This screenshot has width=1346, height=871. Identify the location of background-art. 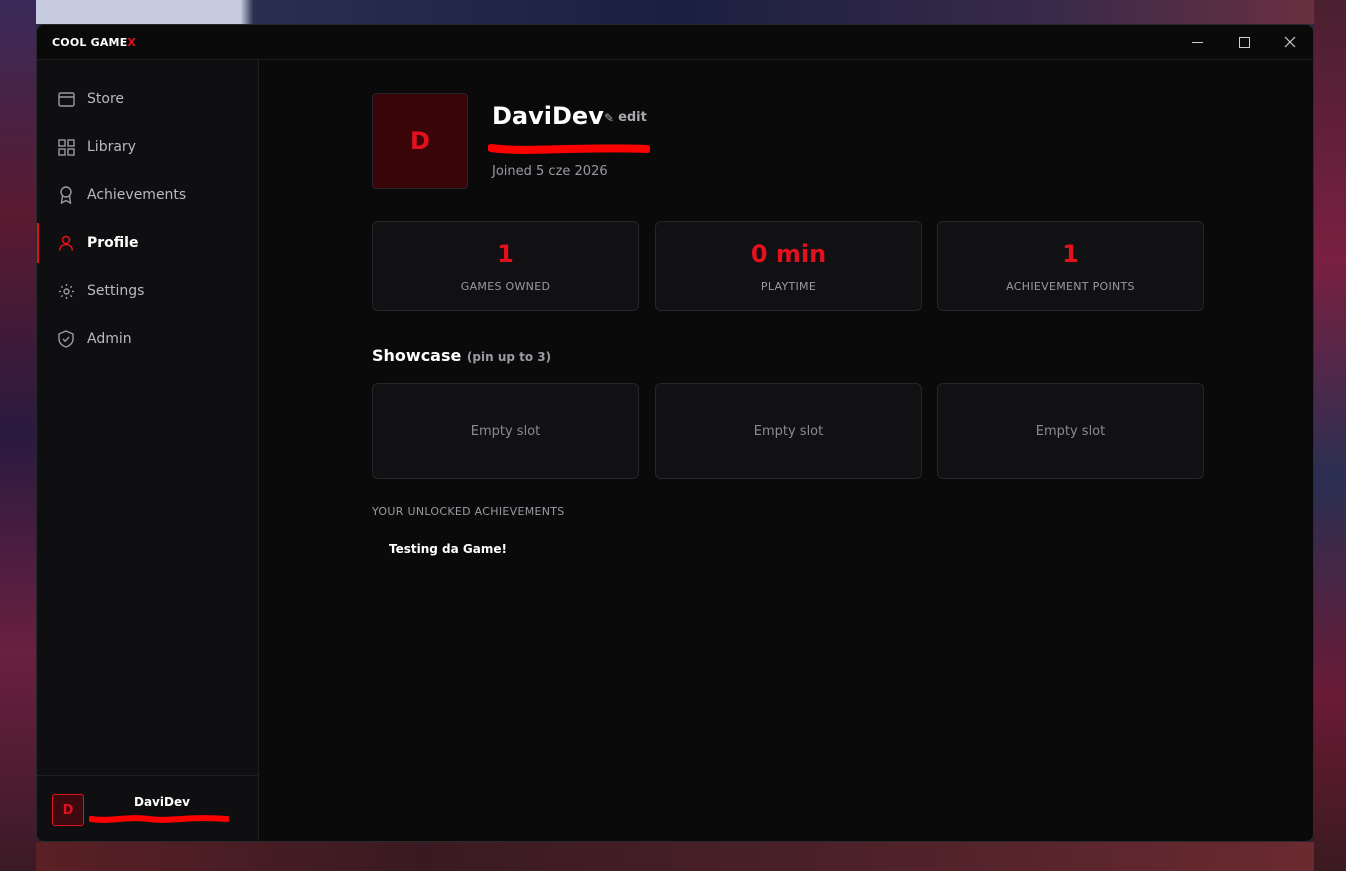
(18, 435).